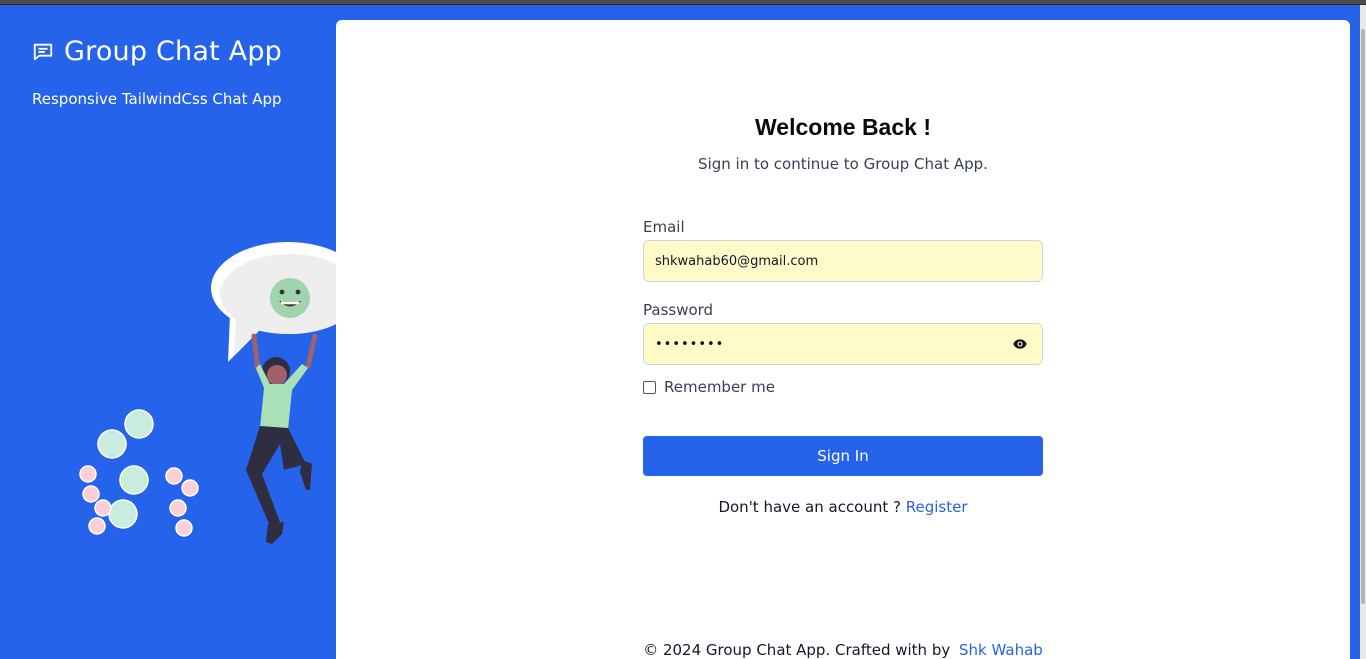 The height and width of the screenshot is (659, 1366). I want to click on footer-author-link: Shk Wahab, so click(1001, 650).